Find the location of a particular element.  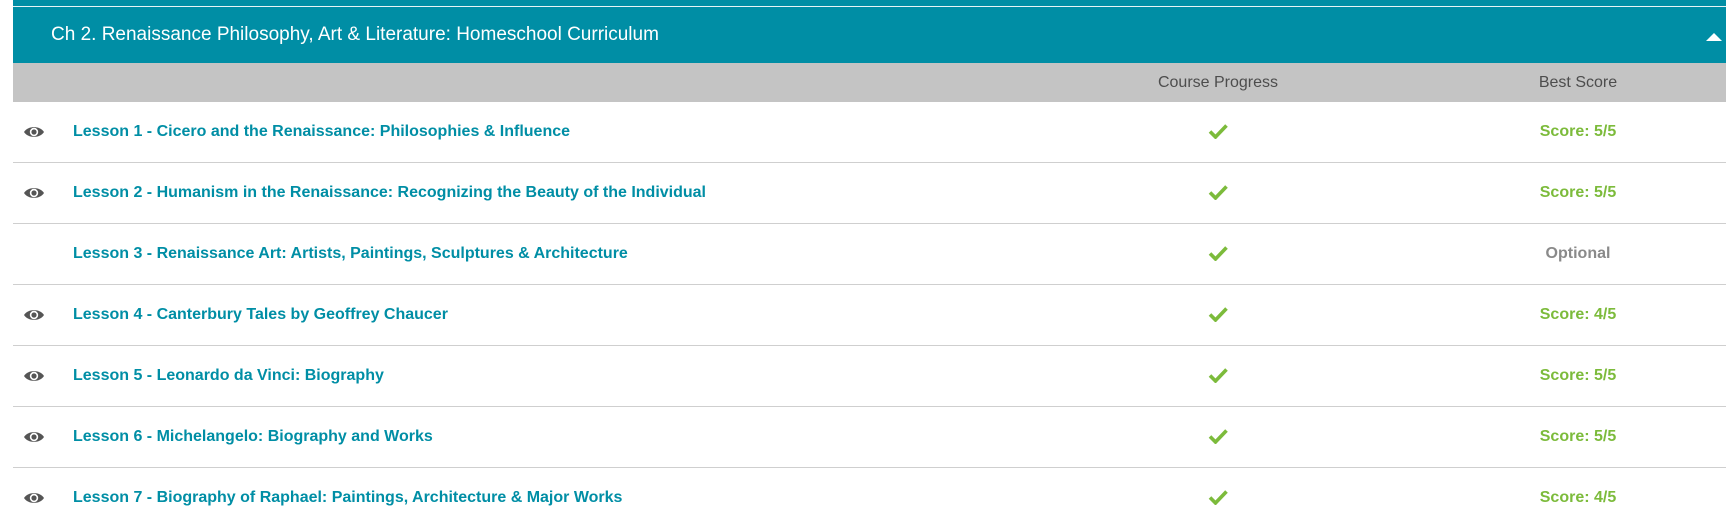

lesson-score: Optional is located at coordinates (1578, 253).